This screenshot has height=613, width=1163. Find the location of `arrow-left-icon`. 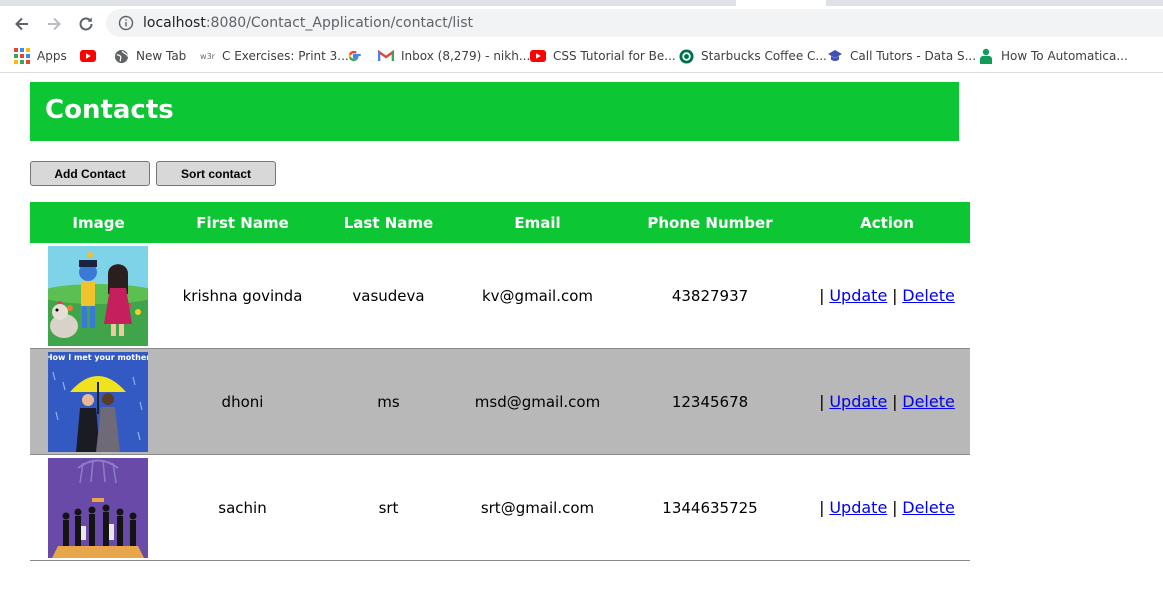

arrow-left-icon is located at coordinates (21, 24).